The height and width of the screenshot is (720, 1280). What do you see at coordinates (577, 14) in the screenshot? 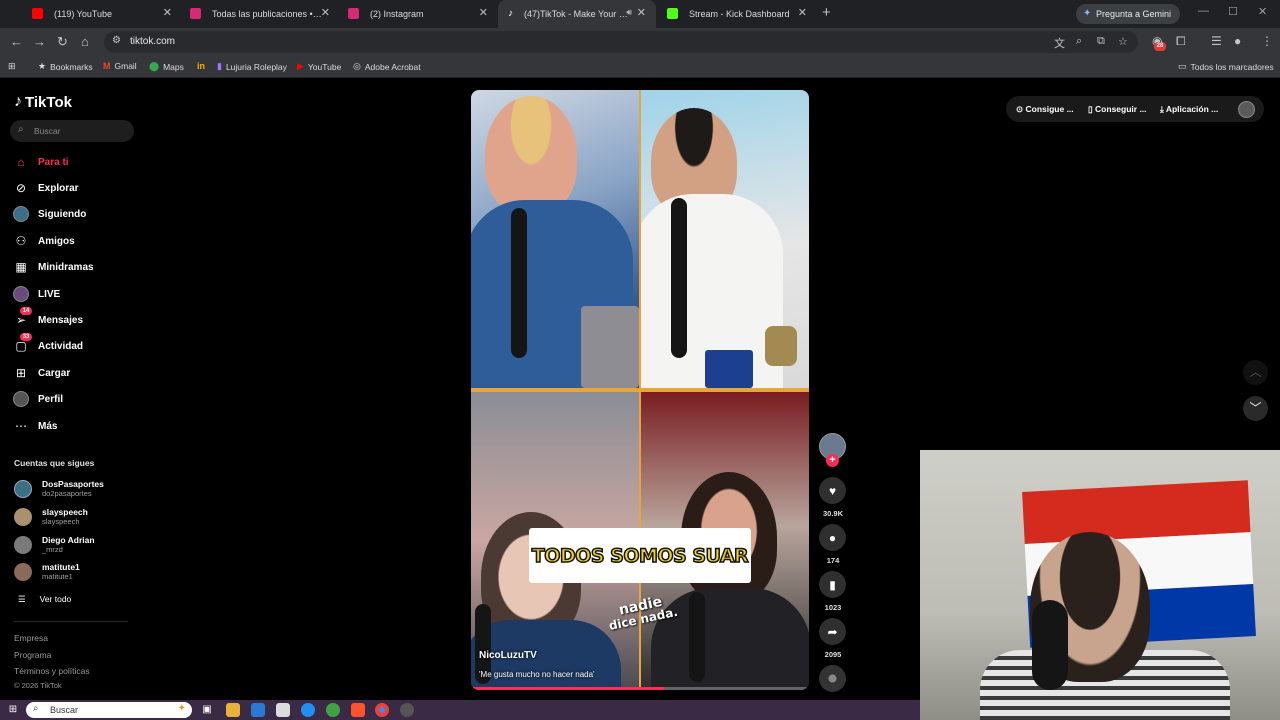
I see `tab-tiktok: ♪ (47)TikTok - Make Your Day 🔊︎ ✕` at bounding box center [577, 14].